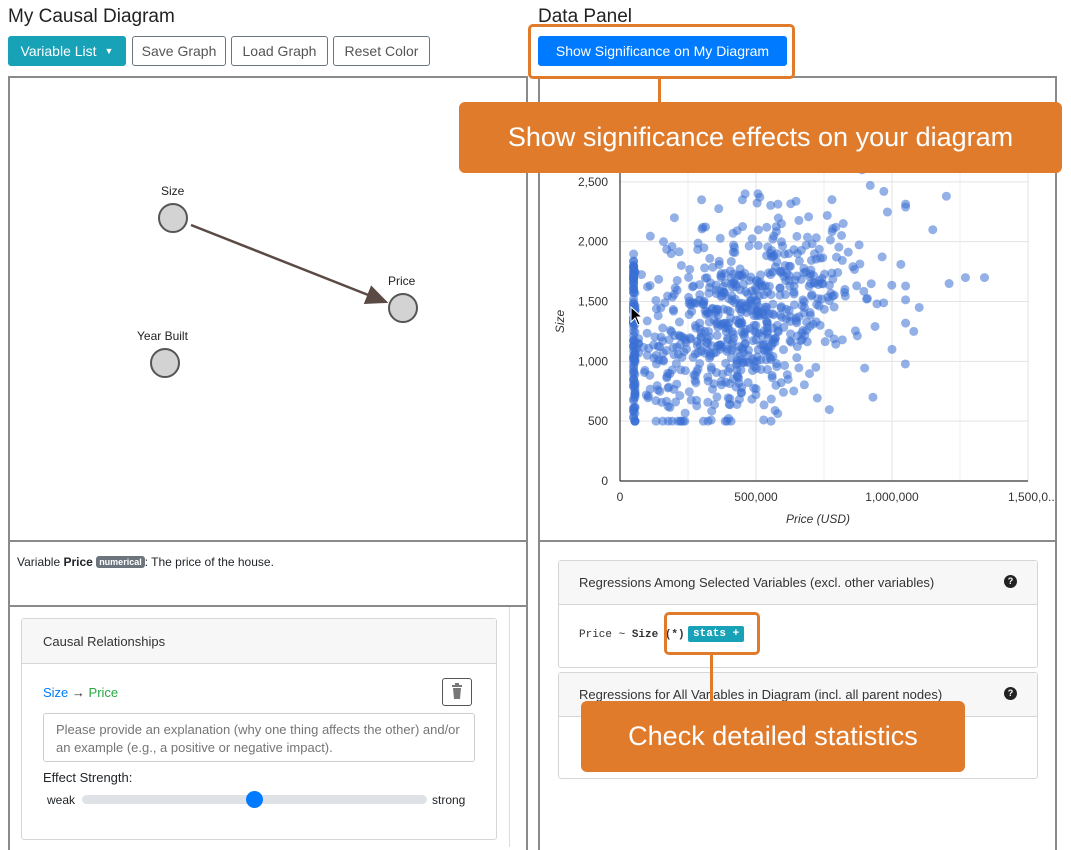  I want to click on reset-color-button: Reset Color, so click(381, 51).